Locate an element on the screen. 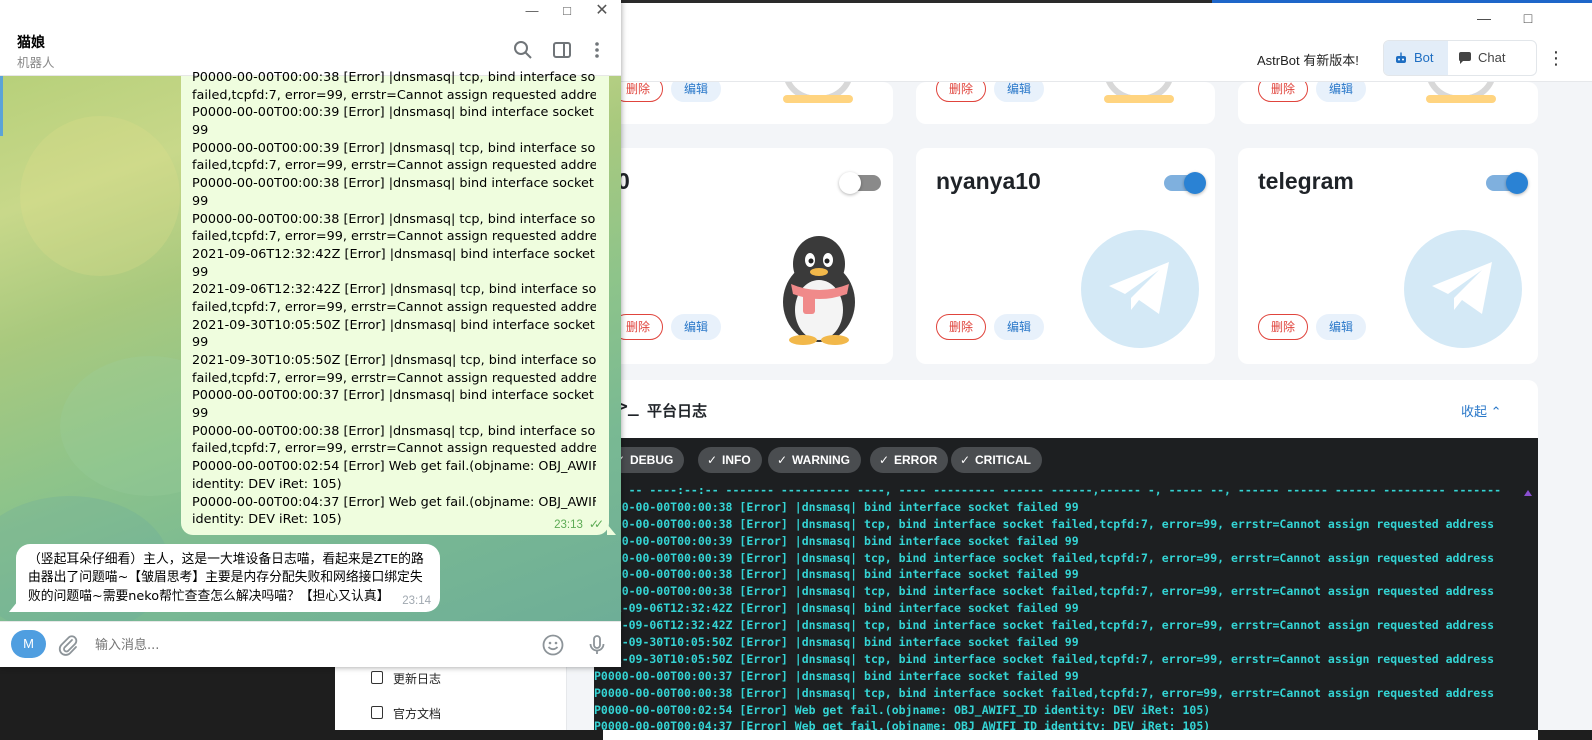 The width and height of the screenshot is (1592, 740). collapse-button: 收起 ⌃ is located at coordinates (1481, 410).